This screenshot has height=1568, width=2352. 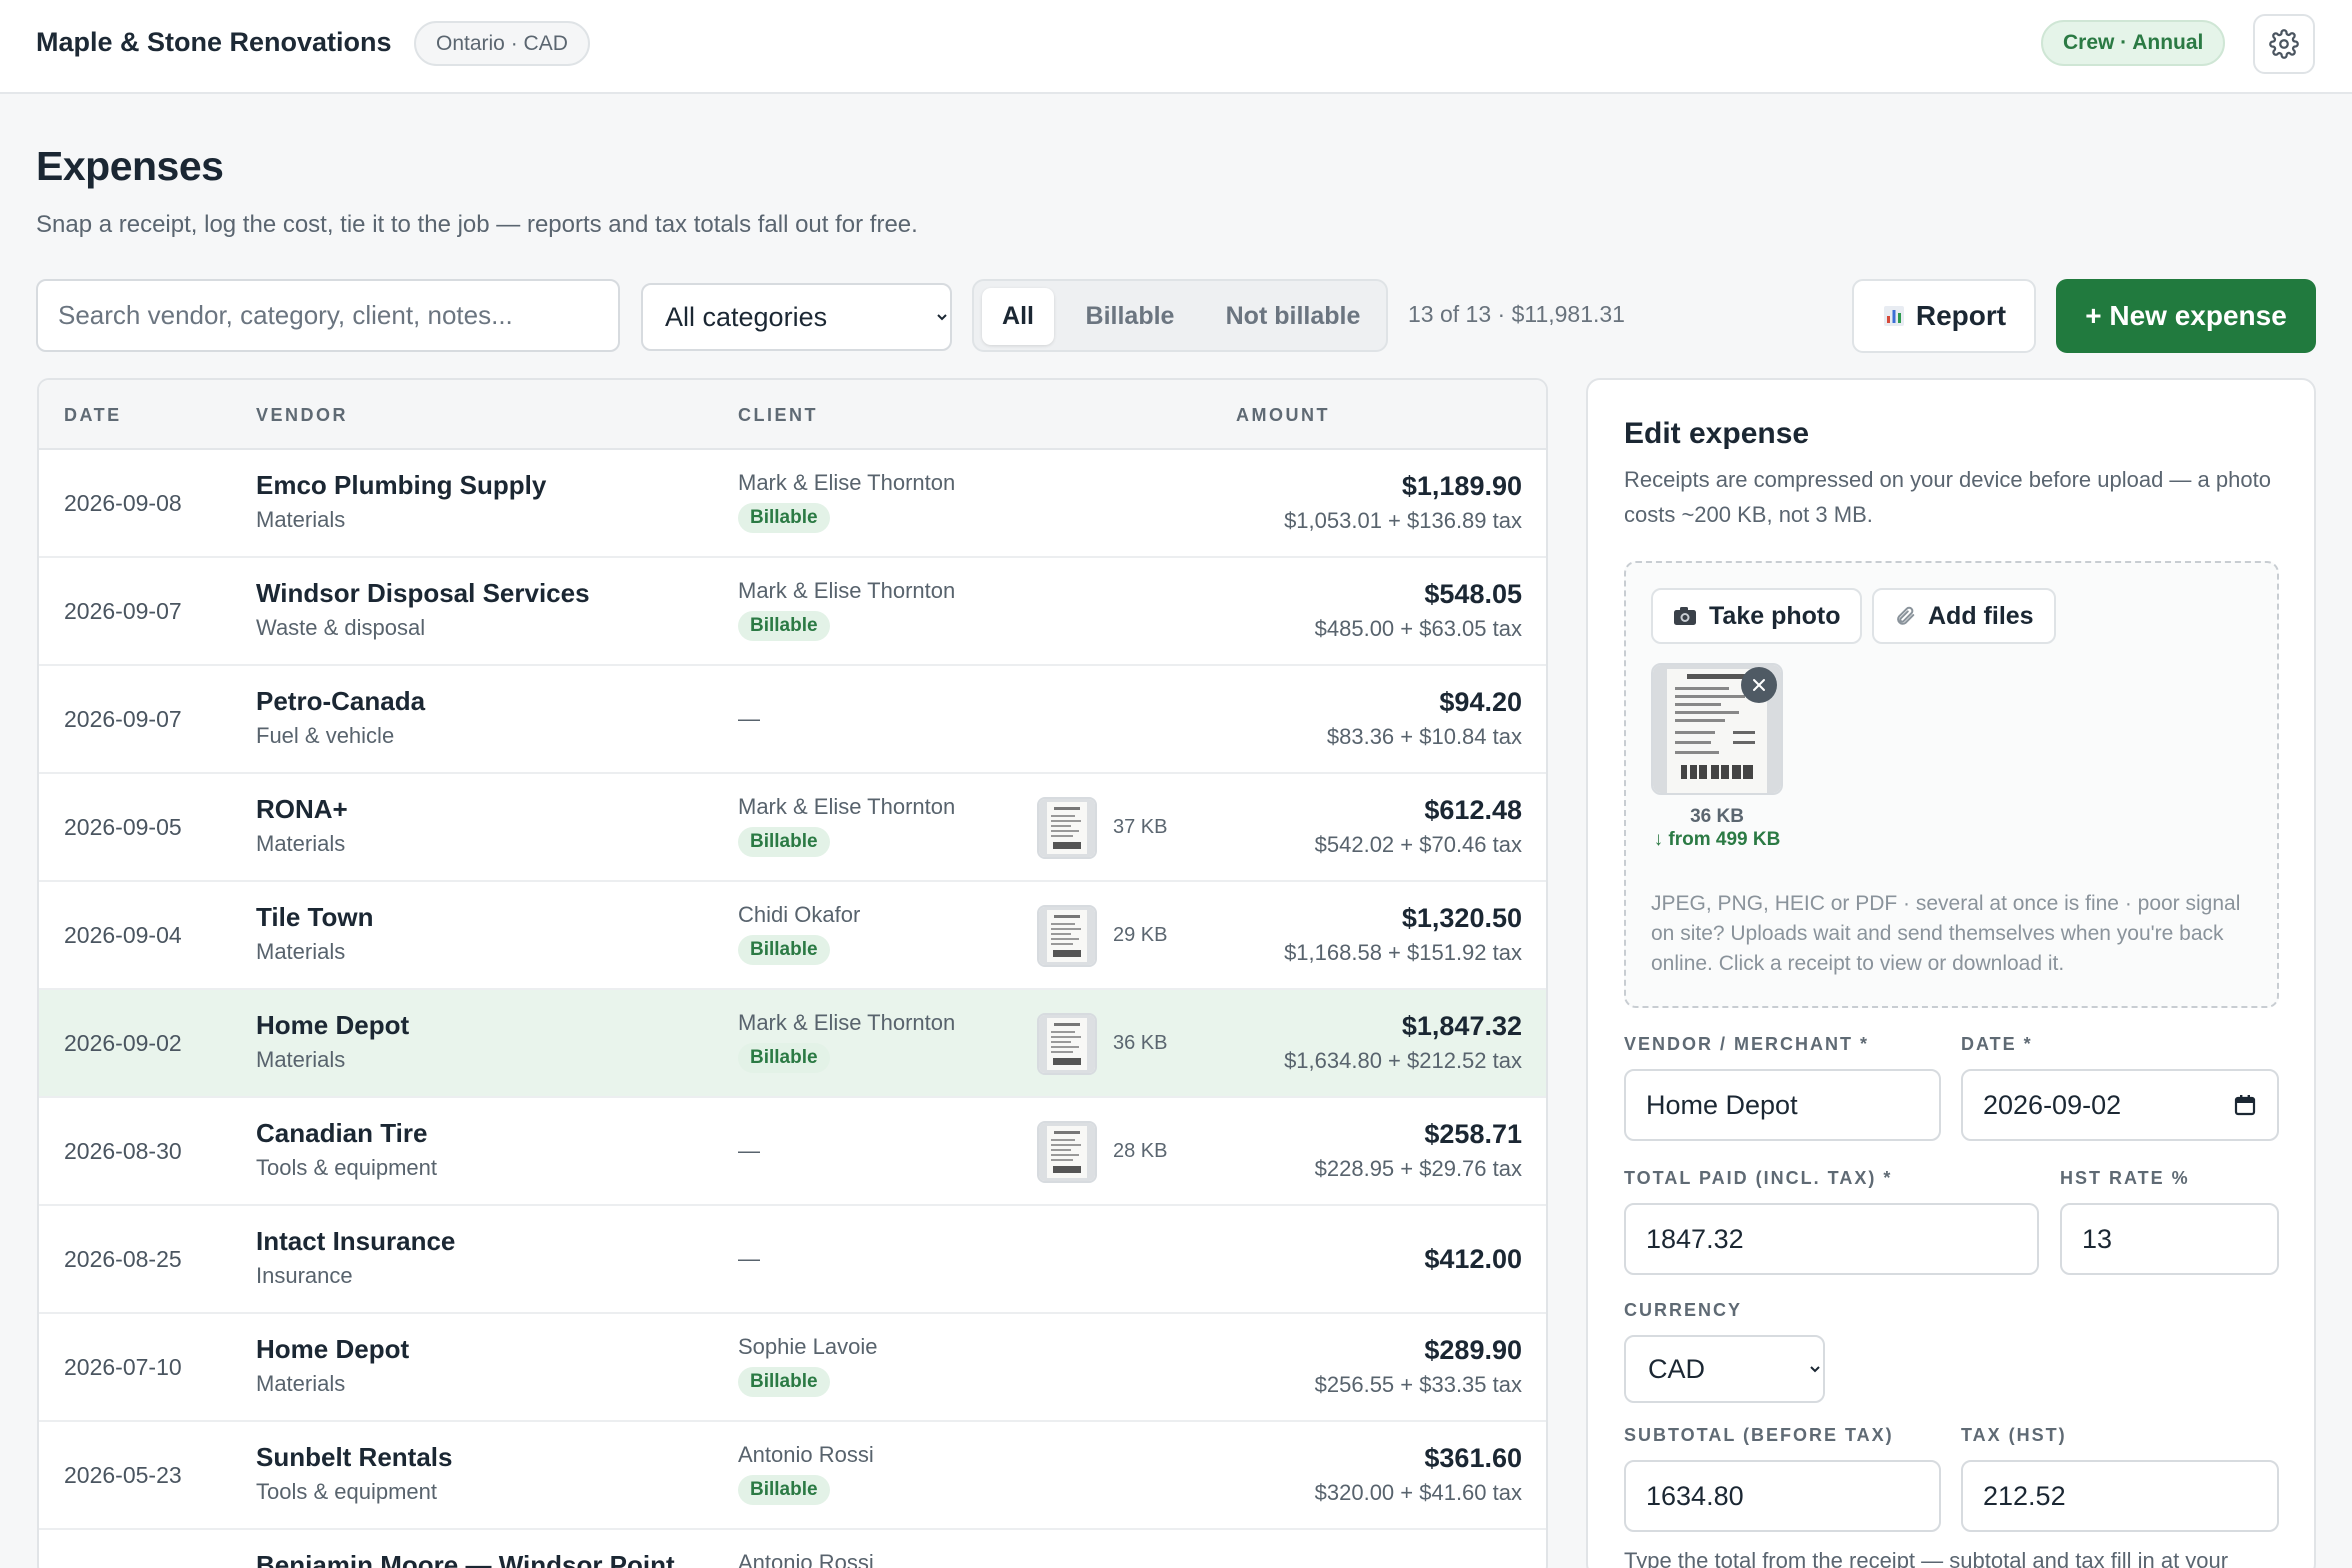 I want to click on vendor-field, so click(x=1782, y=1105).